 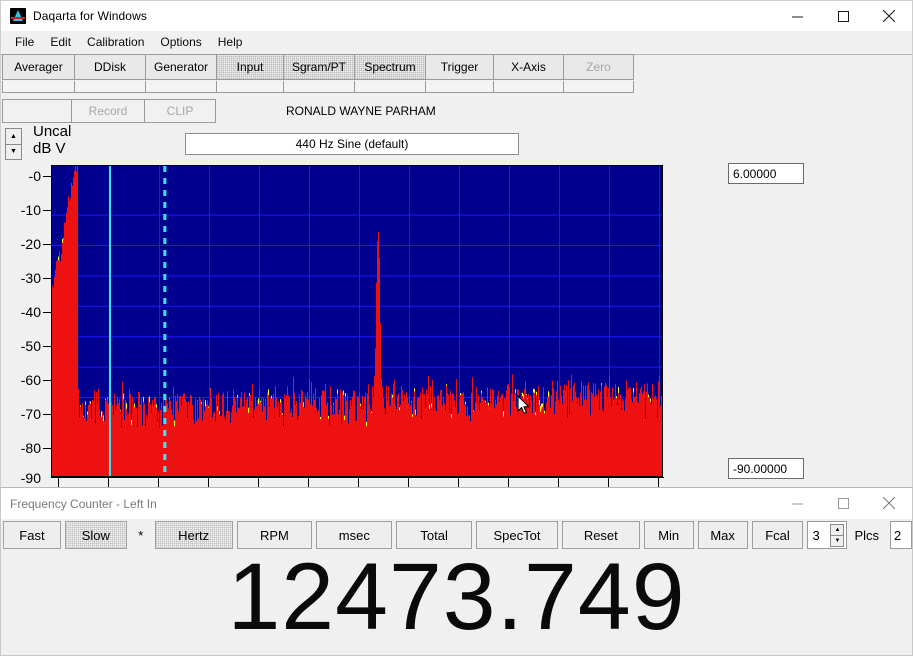 I want to click on places-control: 3 ▲ ▼ Plcs, so click(x=846, y=535).